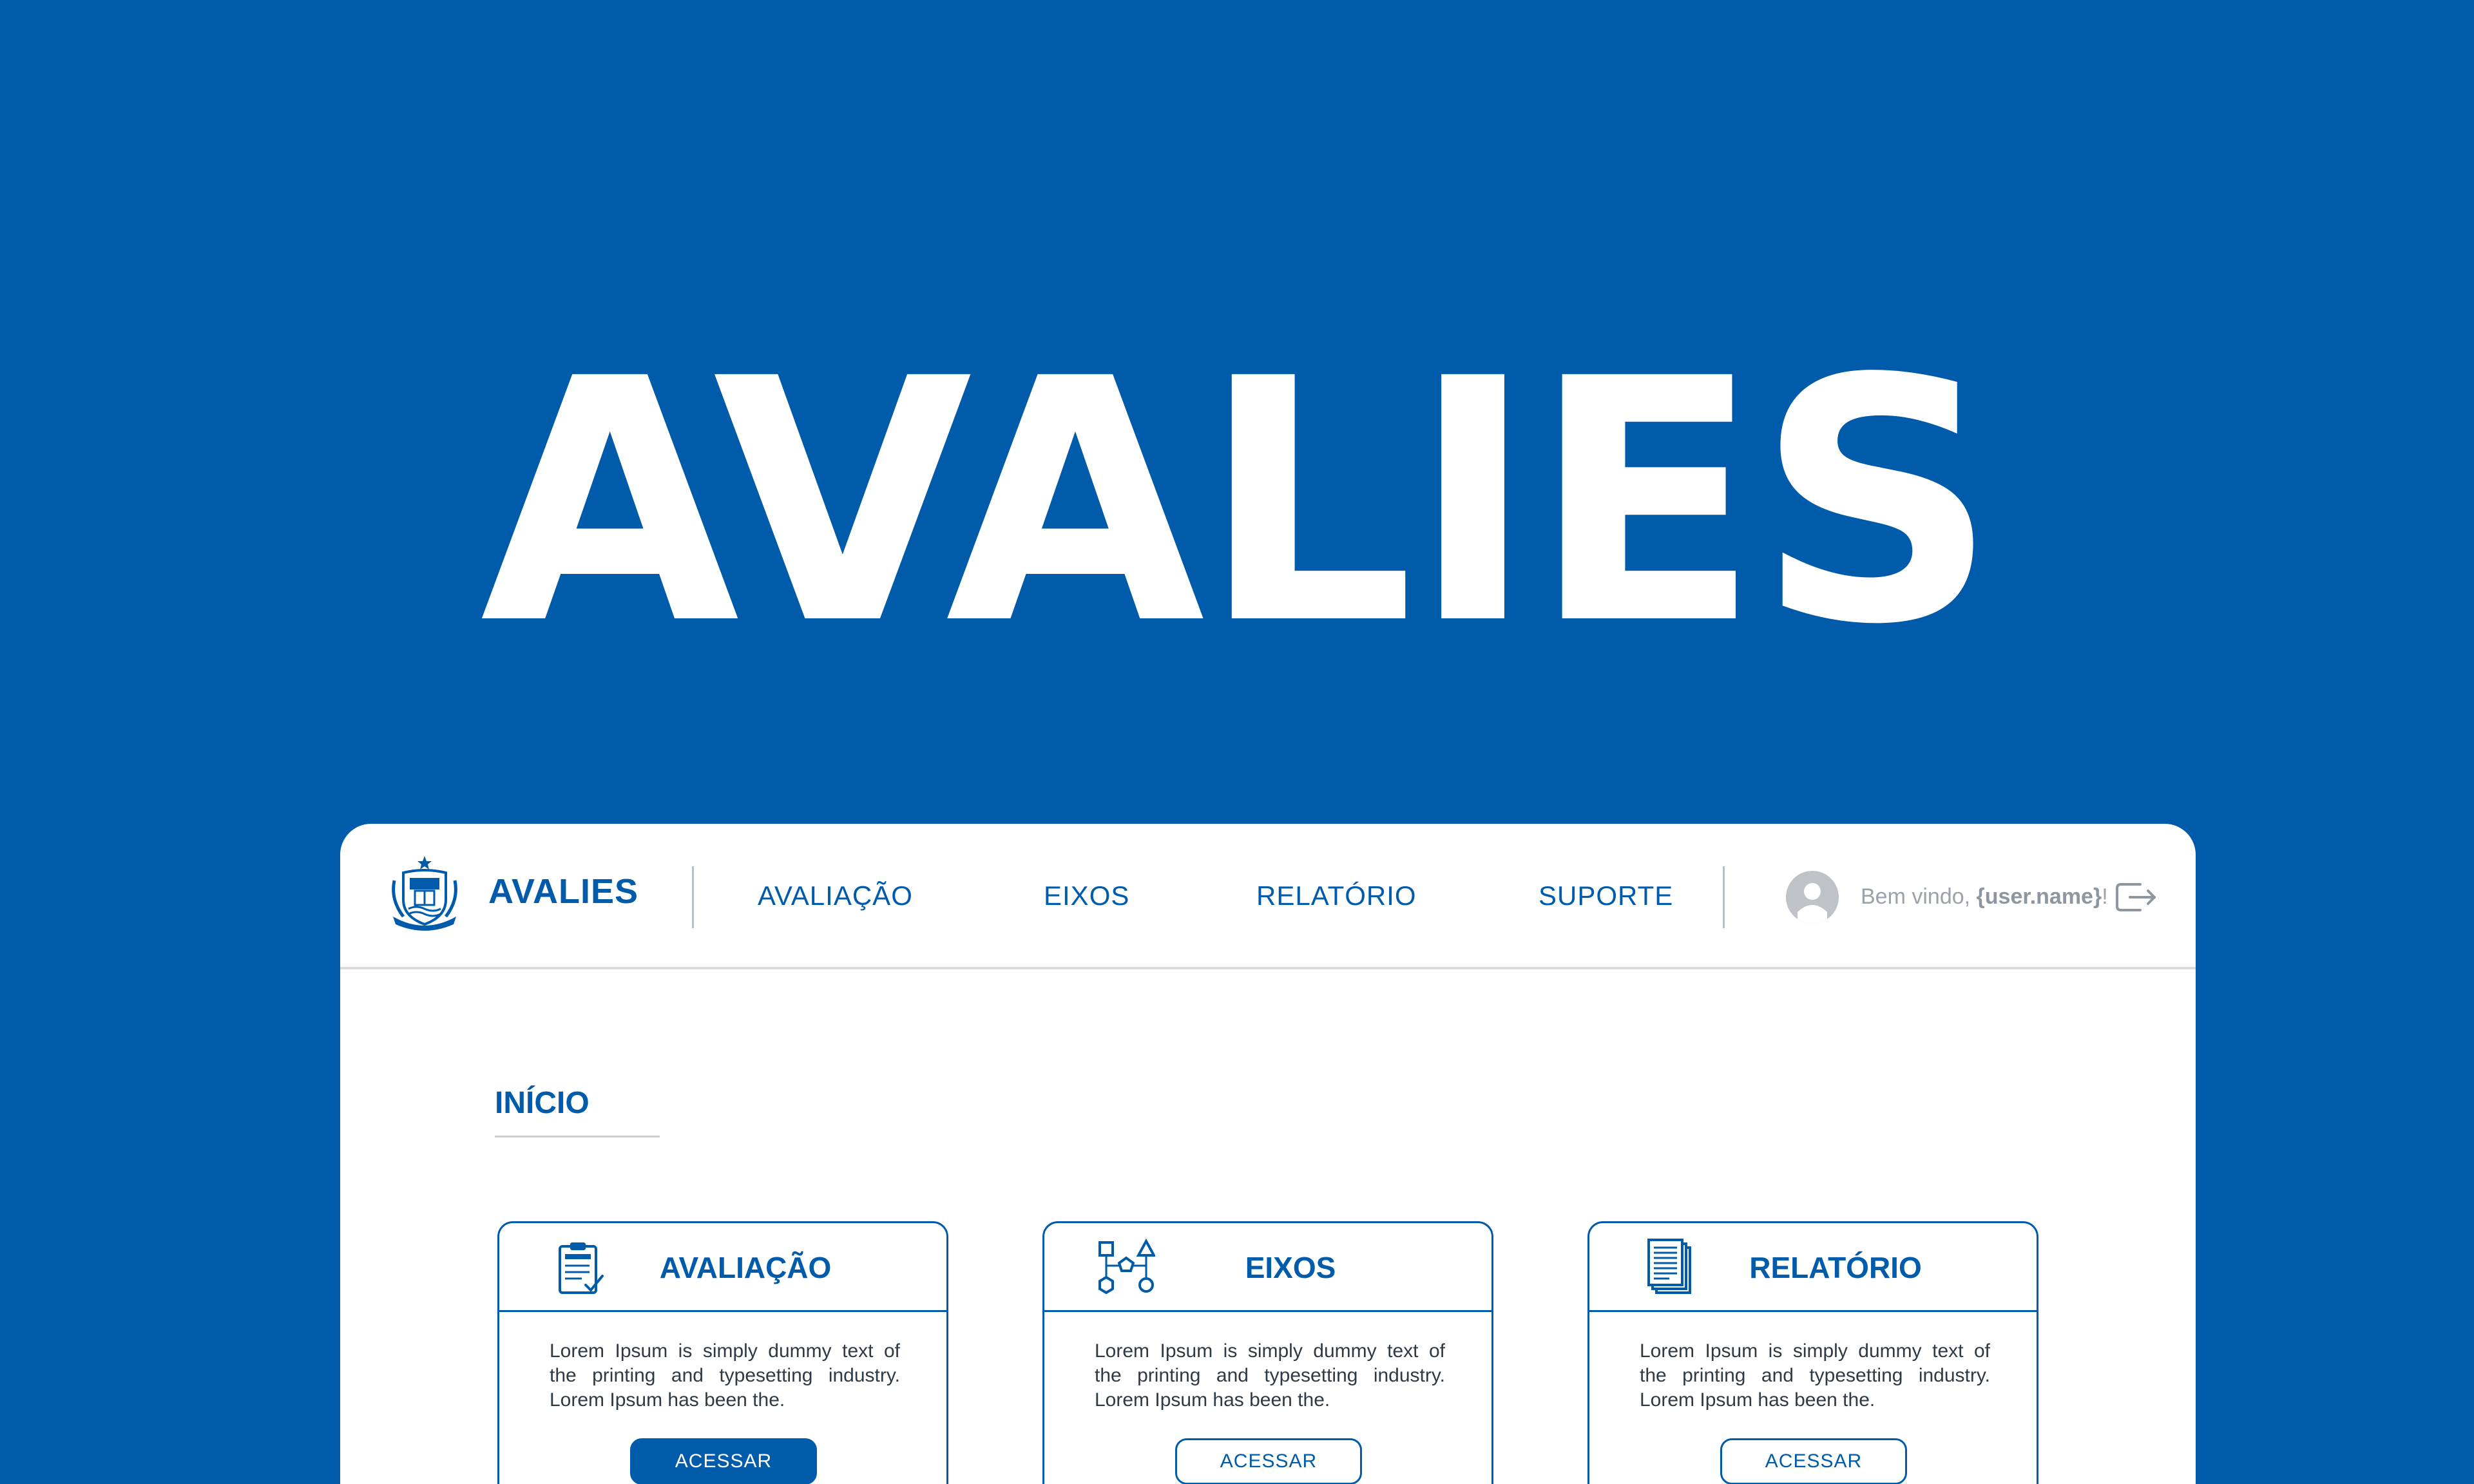 Image resolution: width=2474 pixels, height=1484 pixels. I want to click on state-seal-logo, so click(424, 893).